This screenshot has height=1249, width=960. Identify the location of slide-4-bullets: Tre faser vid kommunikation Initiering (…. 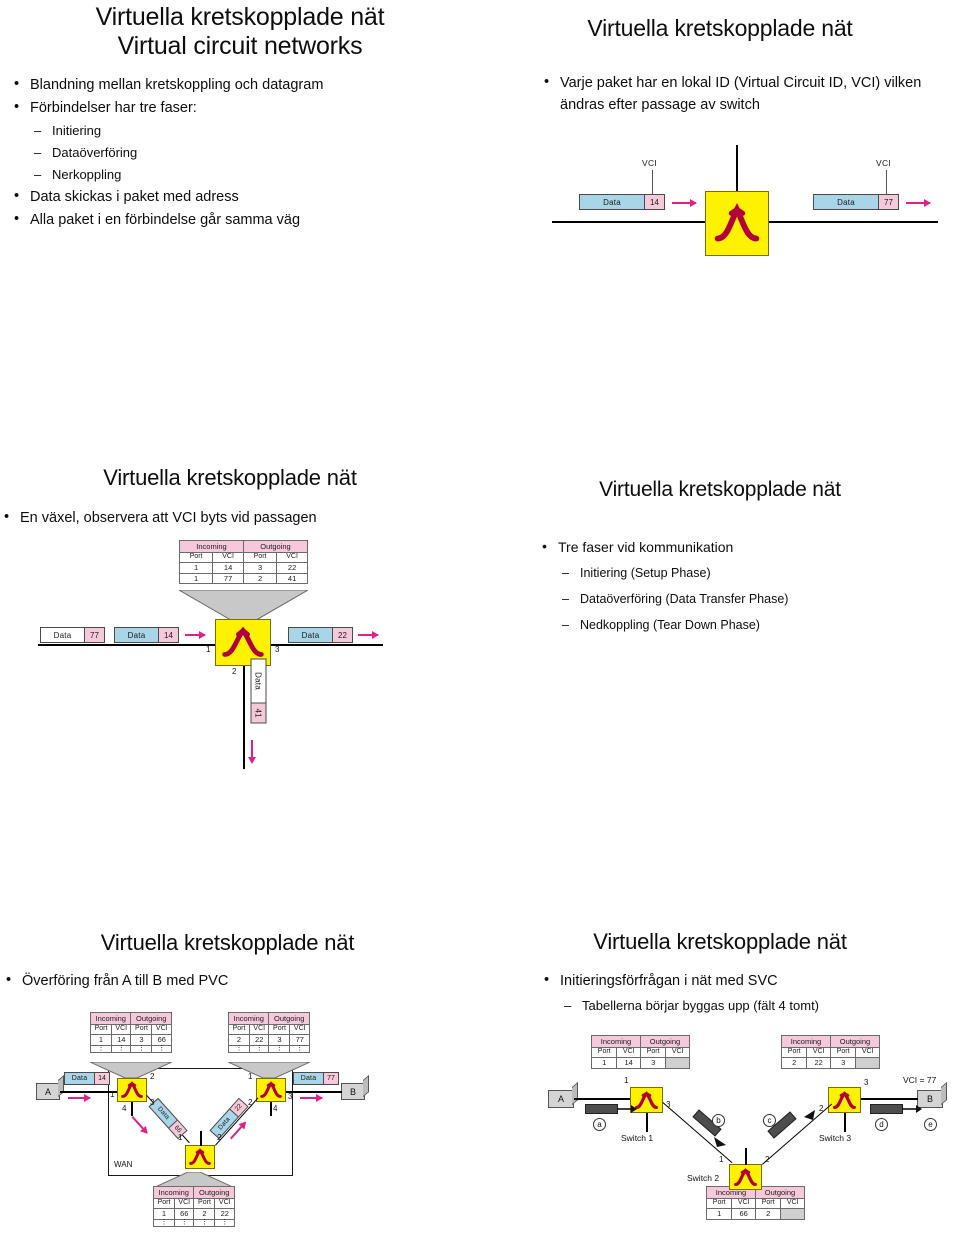
(740, 586).